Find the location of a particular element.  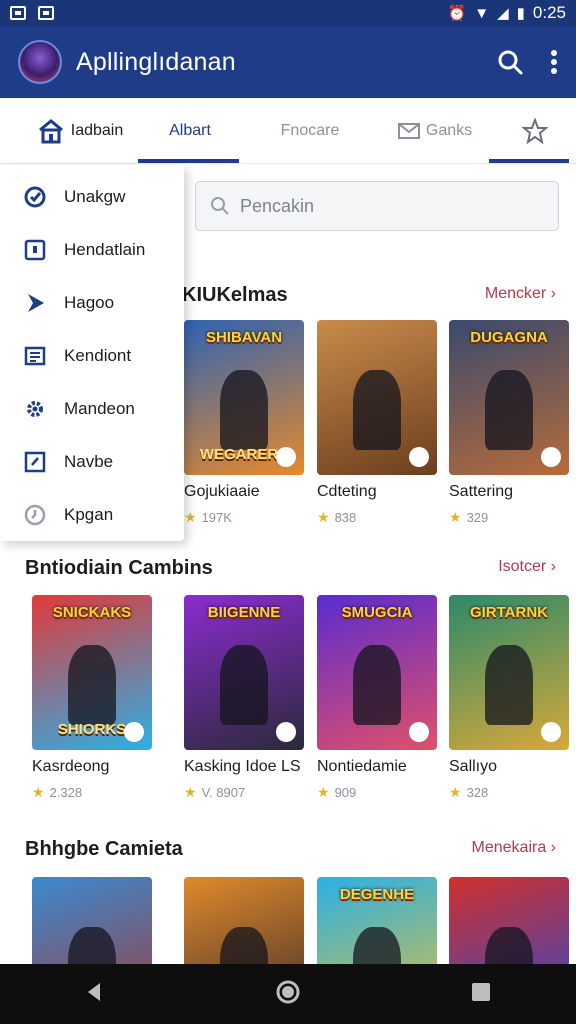

drawer-item-hagoo: Hagoo is located at coordinates (92, 303).